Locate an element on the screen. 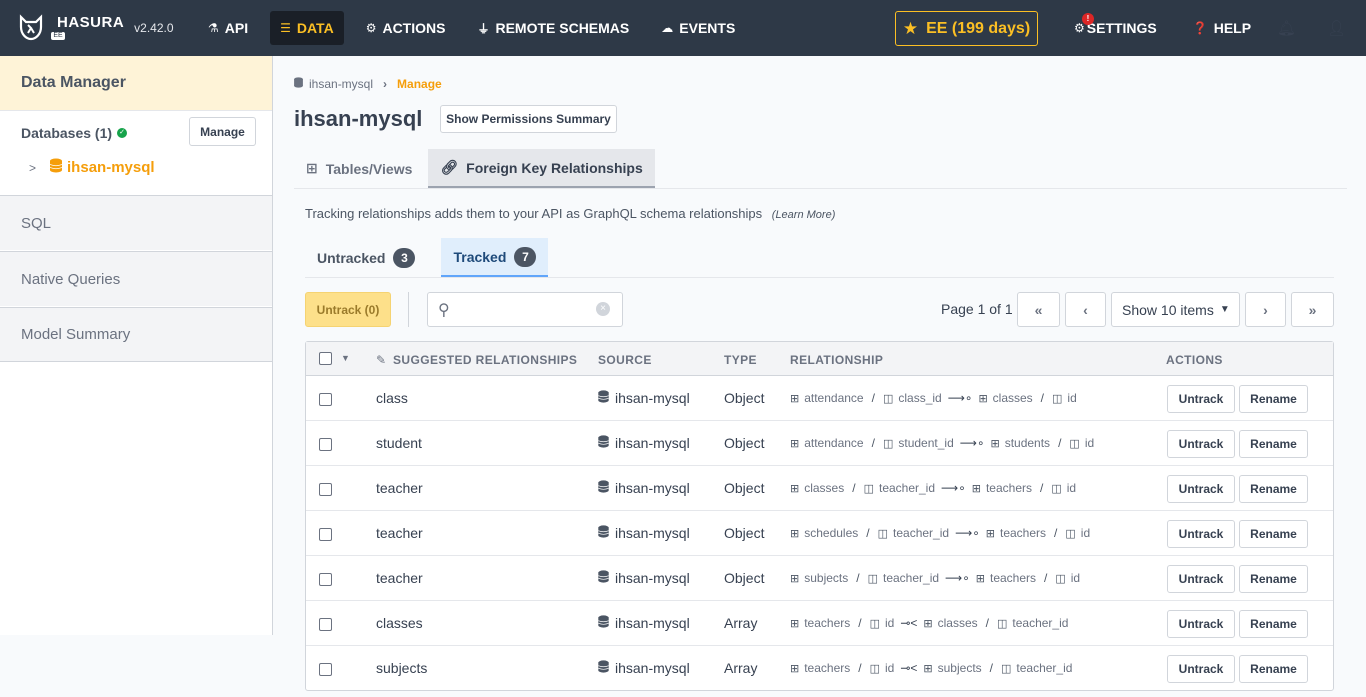 Image resolution: width=1366 pixels, height=697 pixels. from-table: attendance is located at coordinates (834, 398).